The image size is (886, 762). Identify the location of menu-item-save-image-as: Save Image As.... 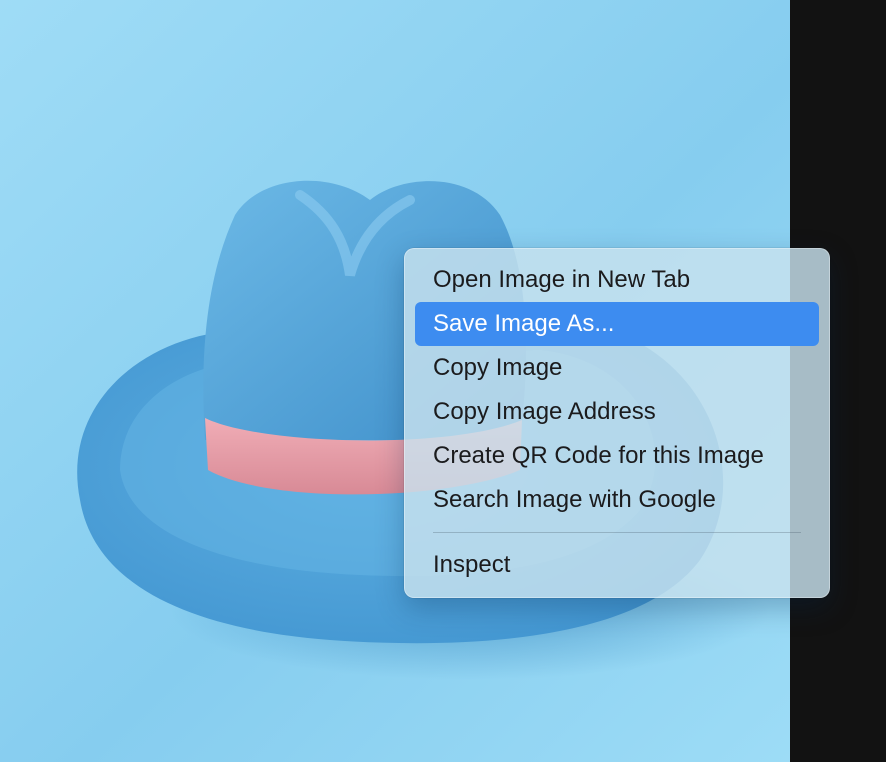
(617, 324).